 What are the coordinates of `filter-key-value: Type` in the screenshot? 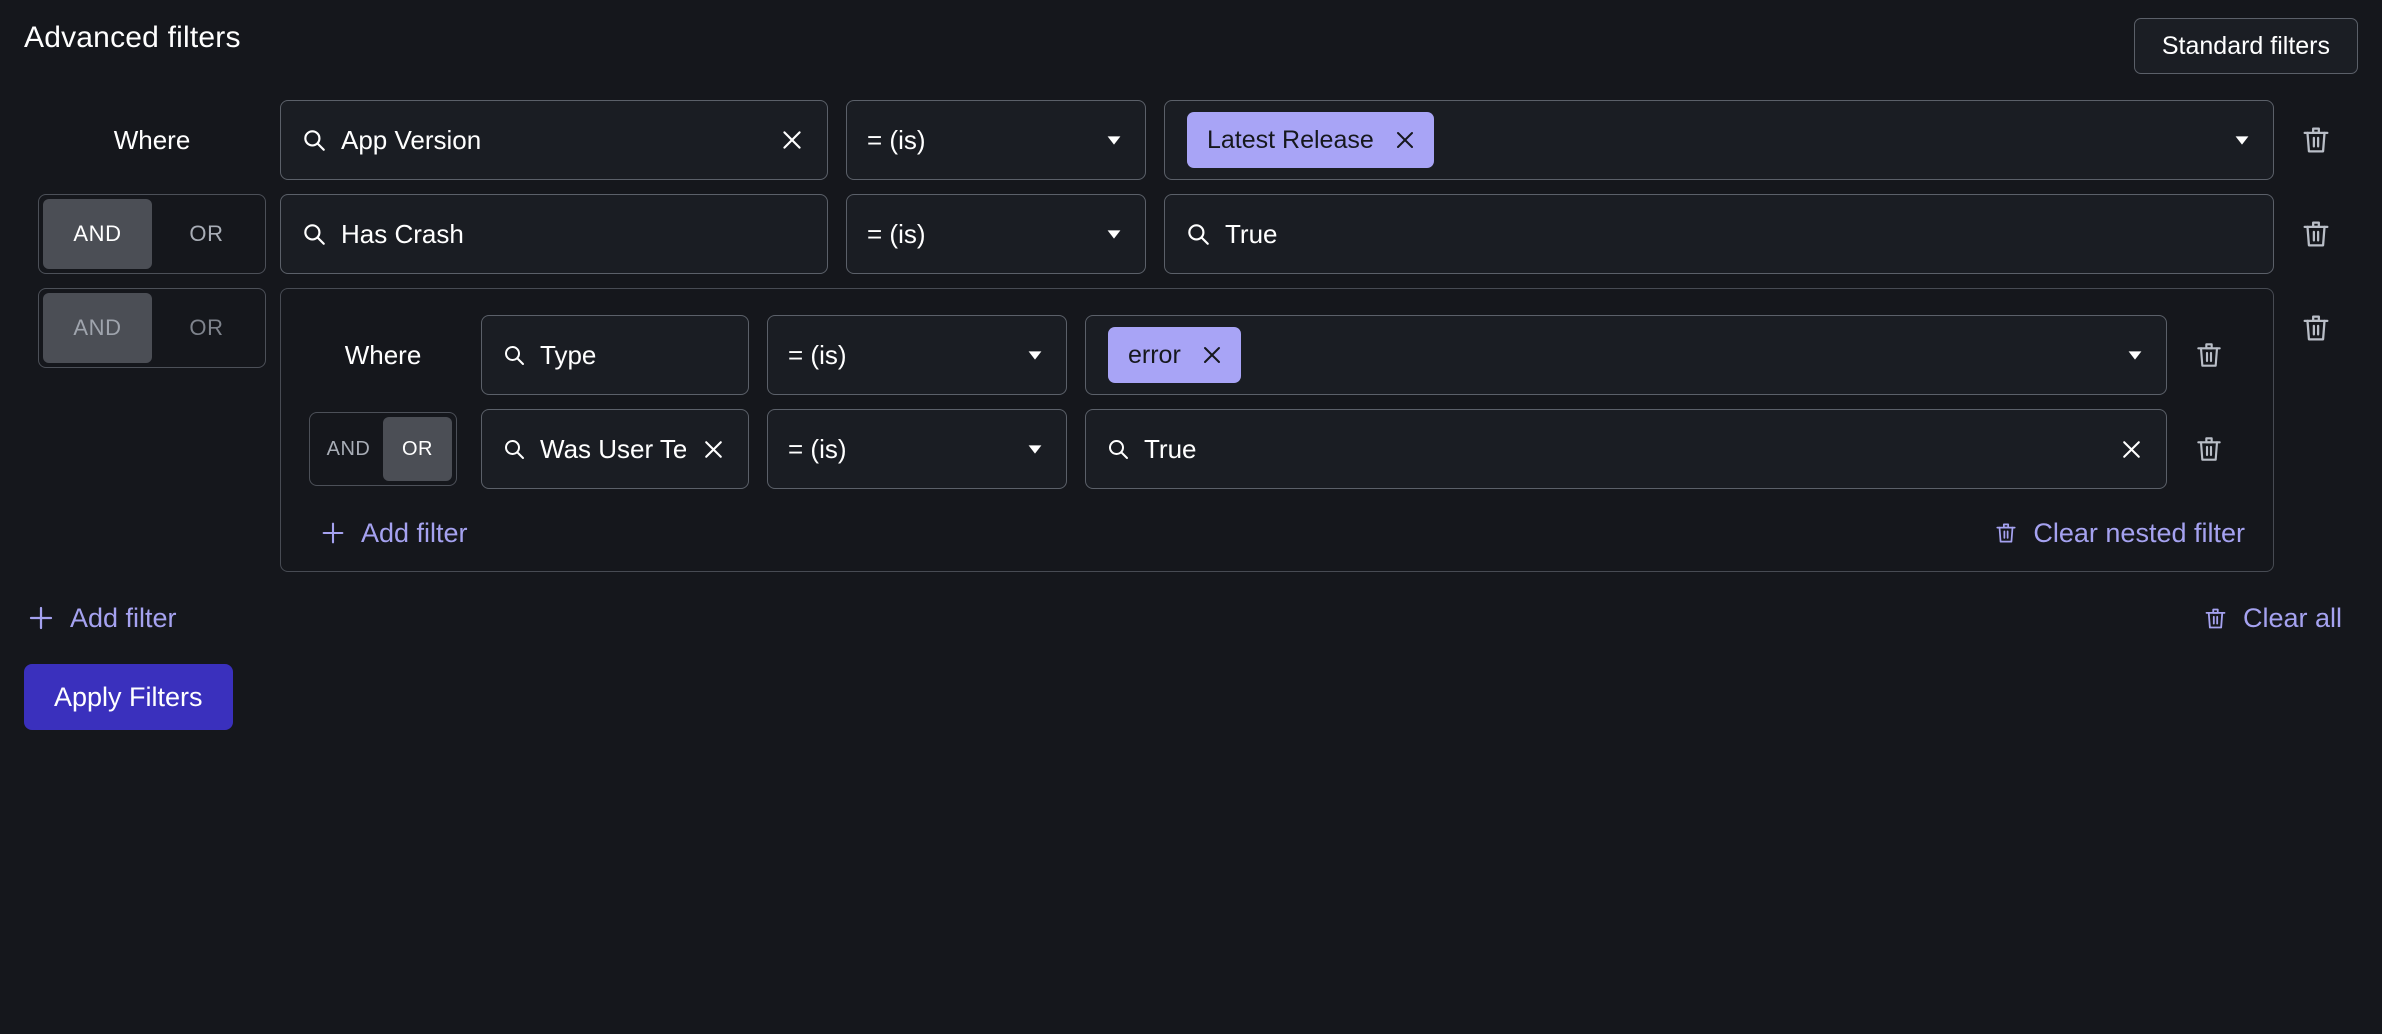 It's located at (568, 354).